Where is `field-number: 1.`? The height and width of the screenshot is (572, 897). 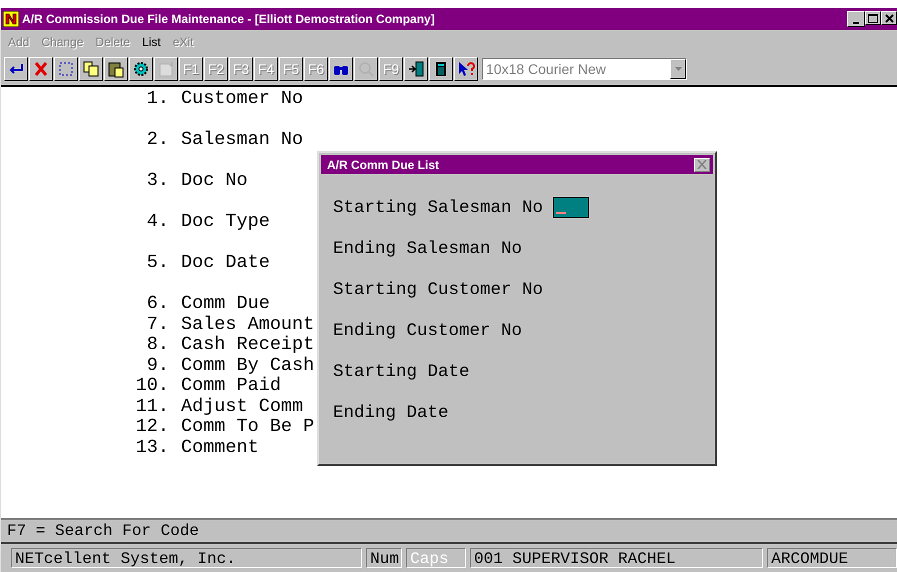
field-number: 1. is located at coordinates (157, 99).